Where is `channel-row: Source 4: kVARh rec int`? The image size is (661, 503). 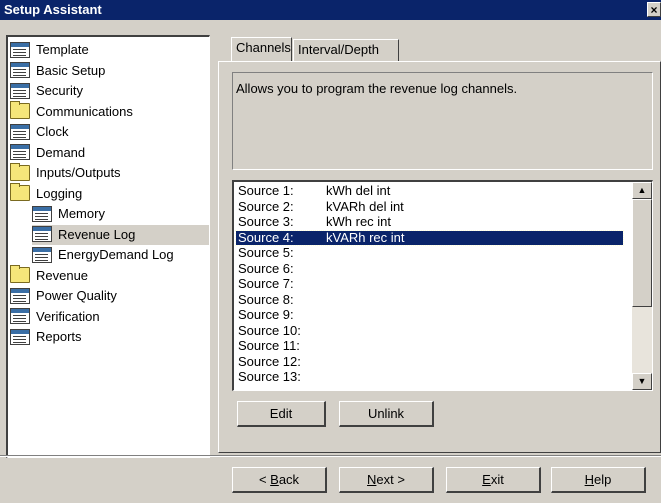 channel-row: Source 4: kVARh rec int is located at coordinates (429, 237).